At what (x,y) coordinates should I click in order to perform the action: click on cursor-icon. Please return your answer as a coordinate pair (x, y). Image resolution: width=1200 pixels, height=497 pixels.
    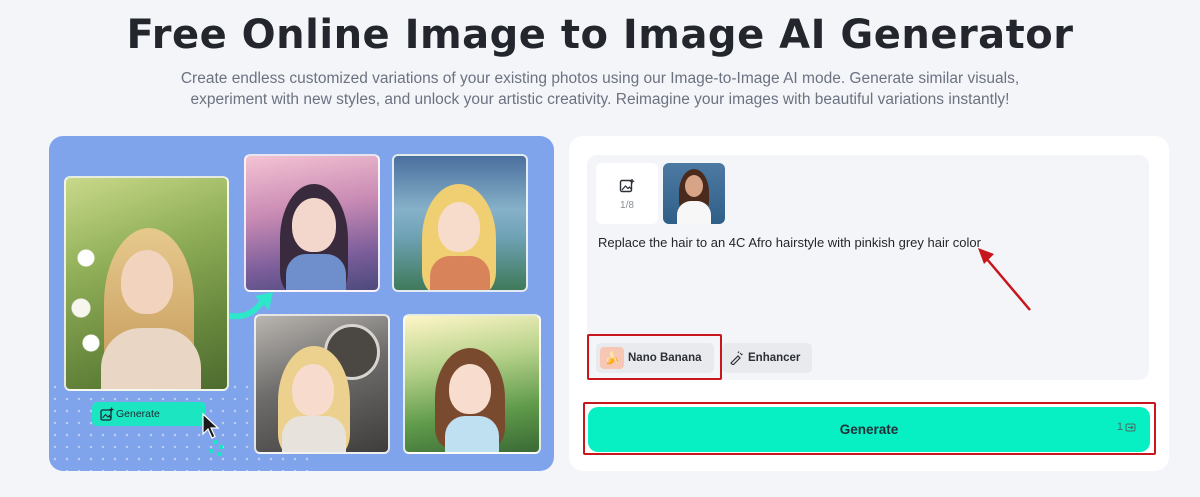
    Looking at the image, I should click on (212, 434).